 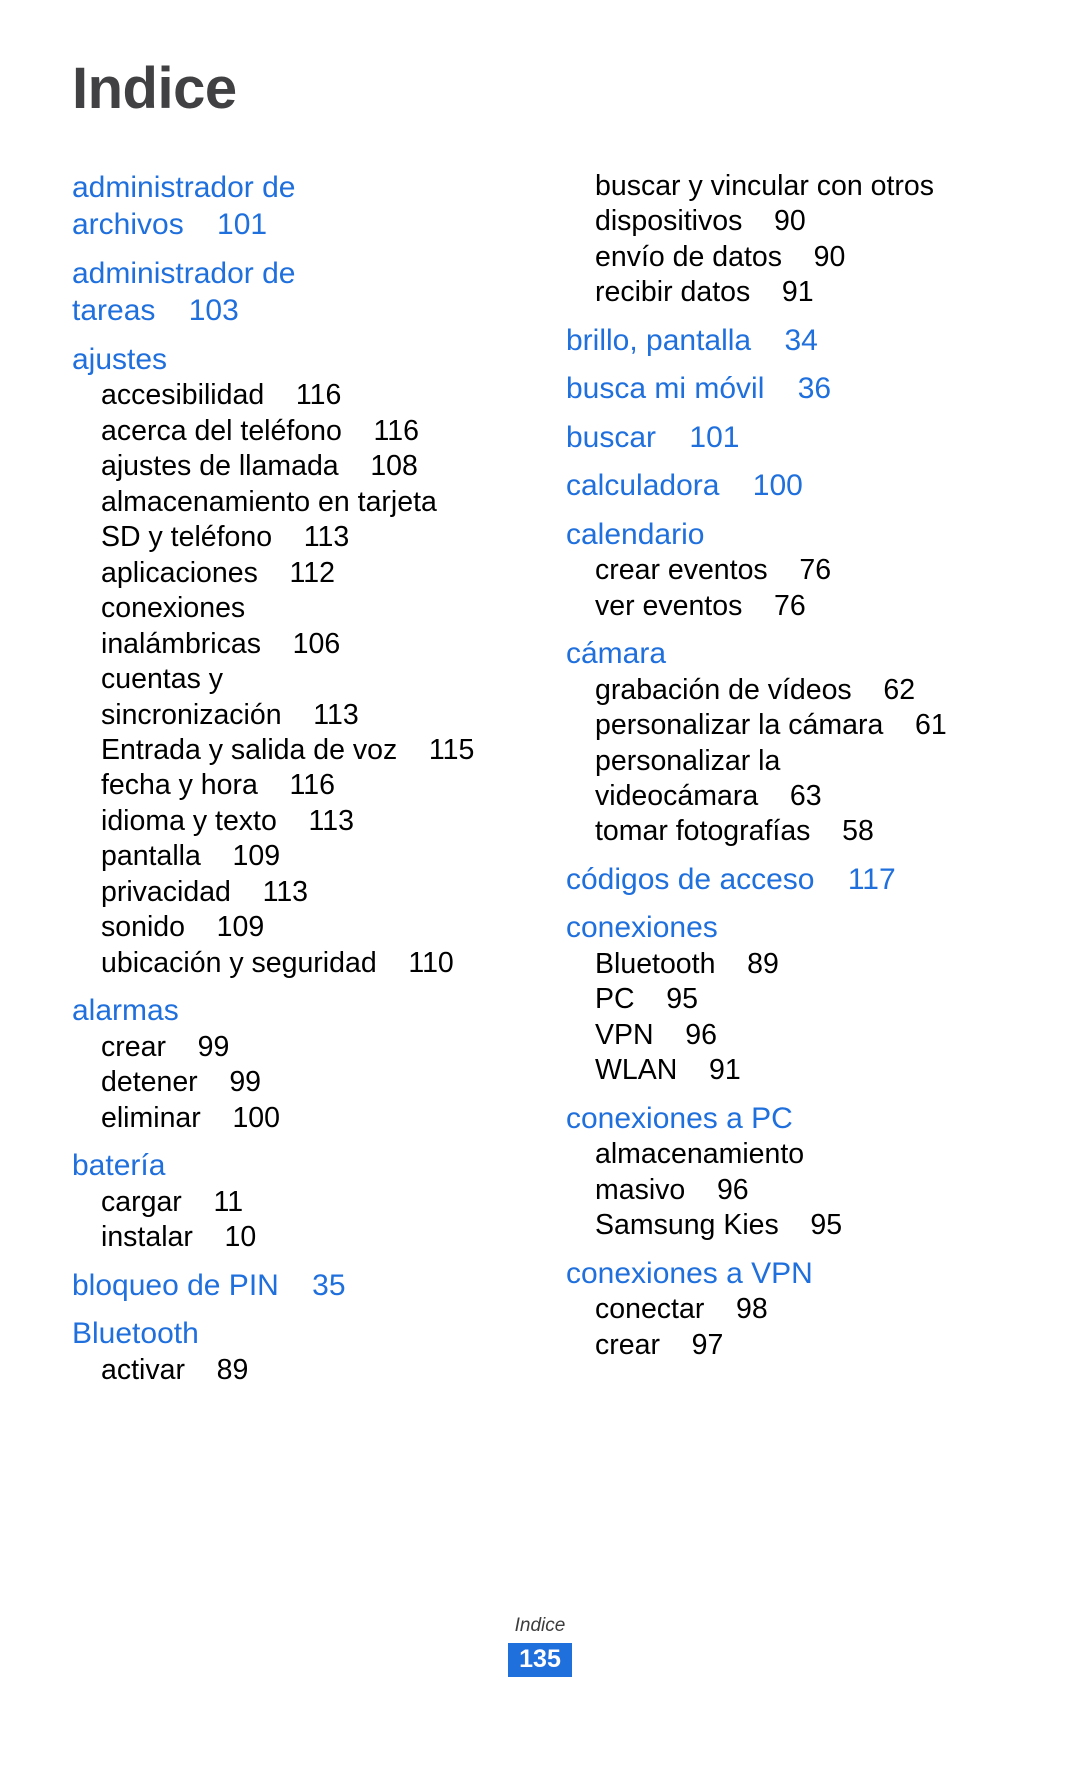 What do you see at coordinates (687, 963) in the screenshot?
I see `index-subentry: Bluetooth 89` at bounding box center [687, 963].